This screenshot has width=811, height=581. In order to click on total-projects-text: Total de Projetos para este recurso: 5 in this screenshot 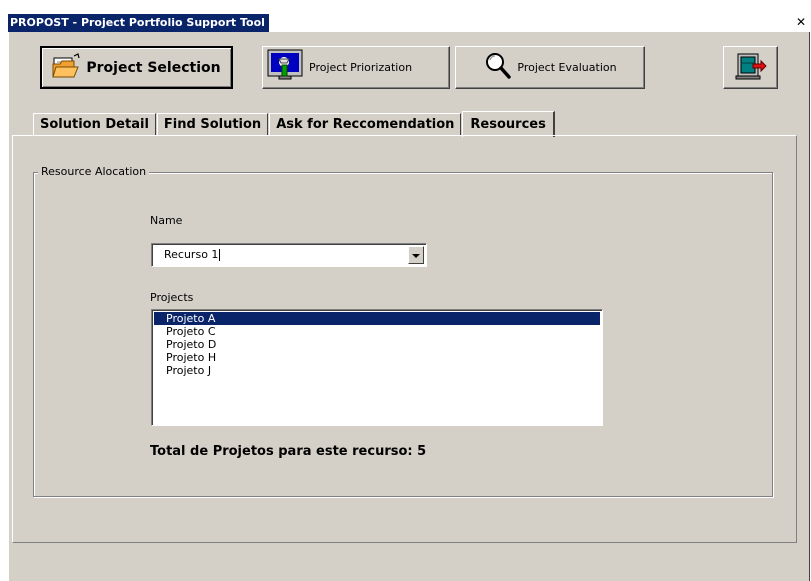, I will do `click(288, 451)`.